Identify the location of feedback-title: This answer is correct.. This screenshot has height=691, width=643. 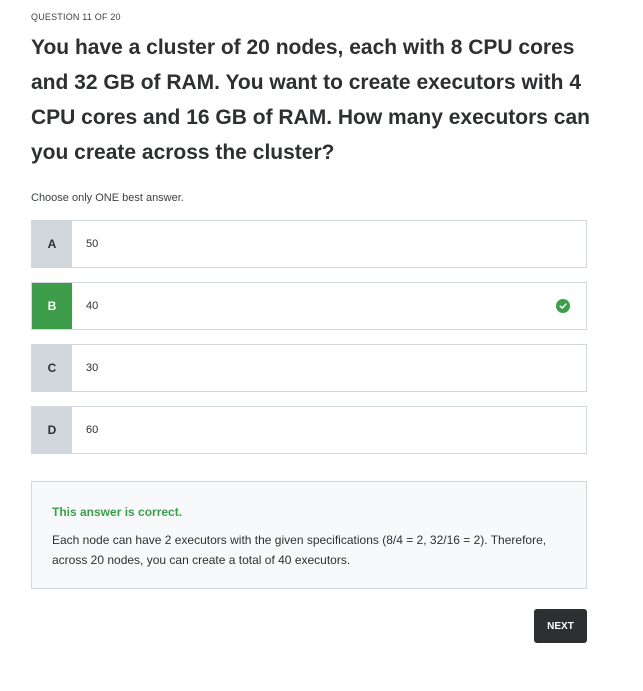
(117, 512).